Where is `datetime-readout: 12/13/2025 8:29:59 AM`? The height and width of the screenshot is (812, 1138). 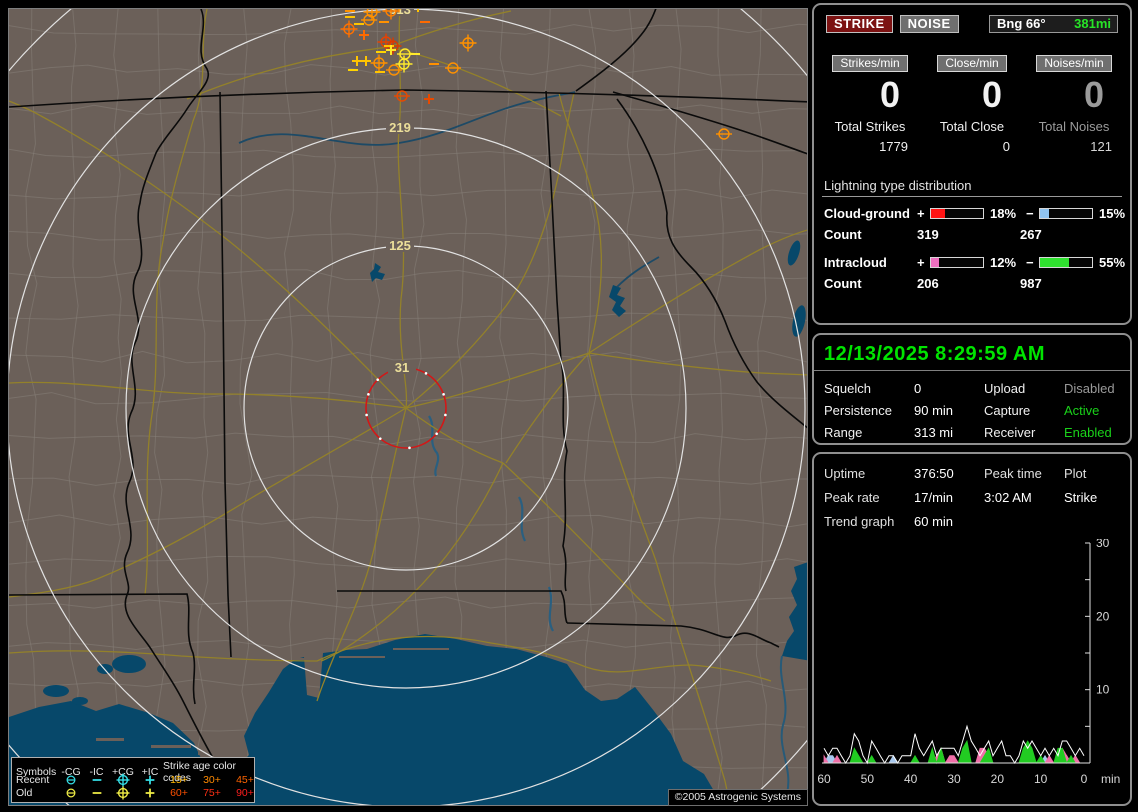
datetime-readout: 12/13/2025 8:29:59 AM is located at coordinates (972, 356).